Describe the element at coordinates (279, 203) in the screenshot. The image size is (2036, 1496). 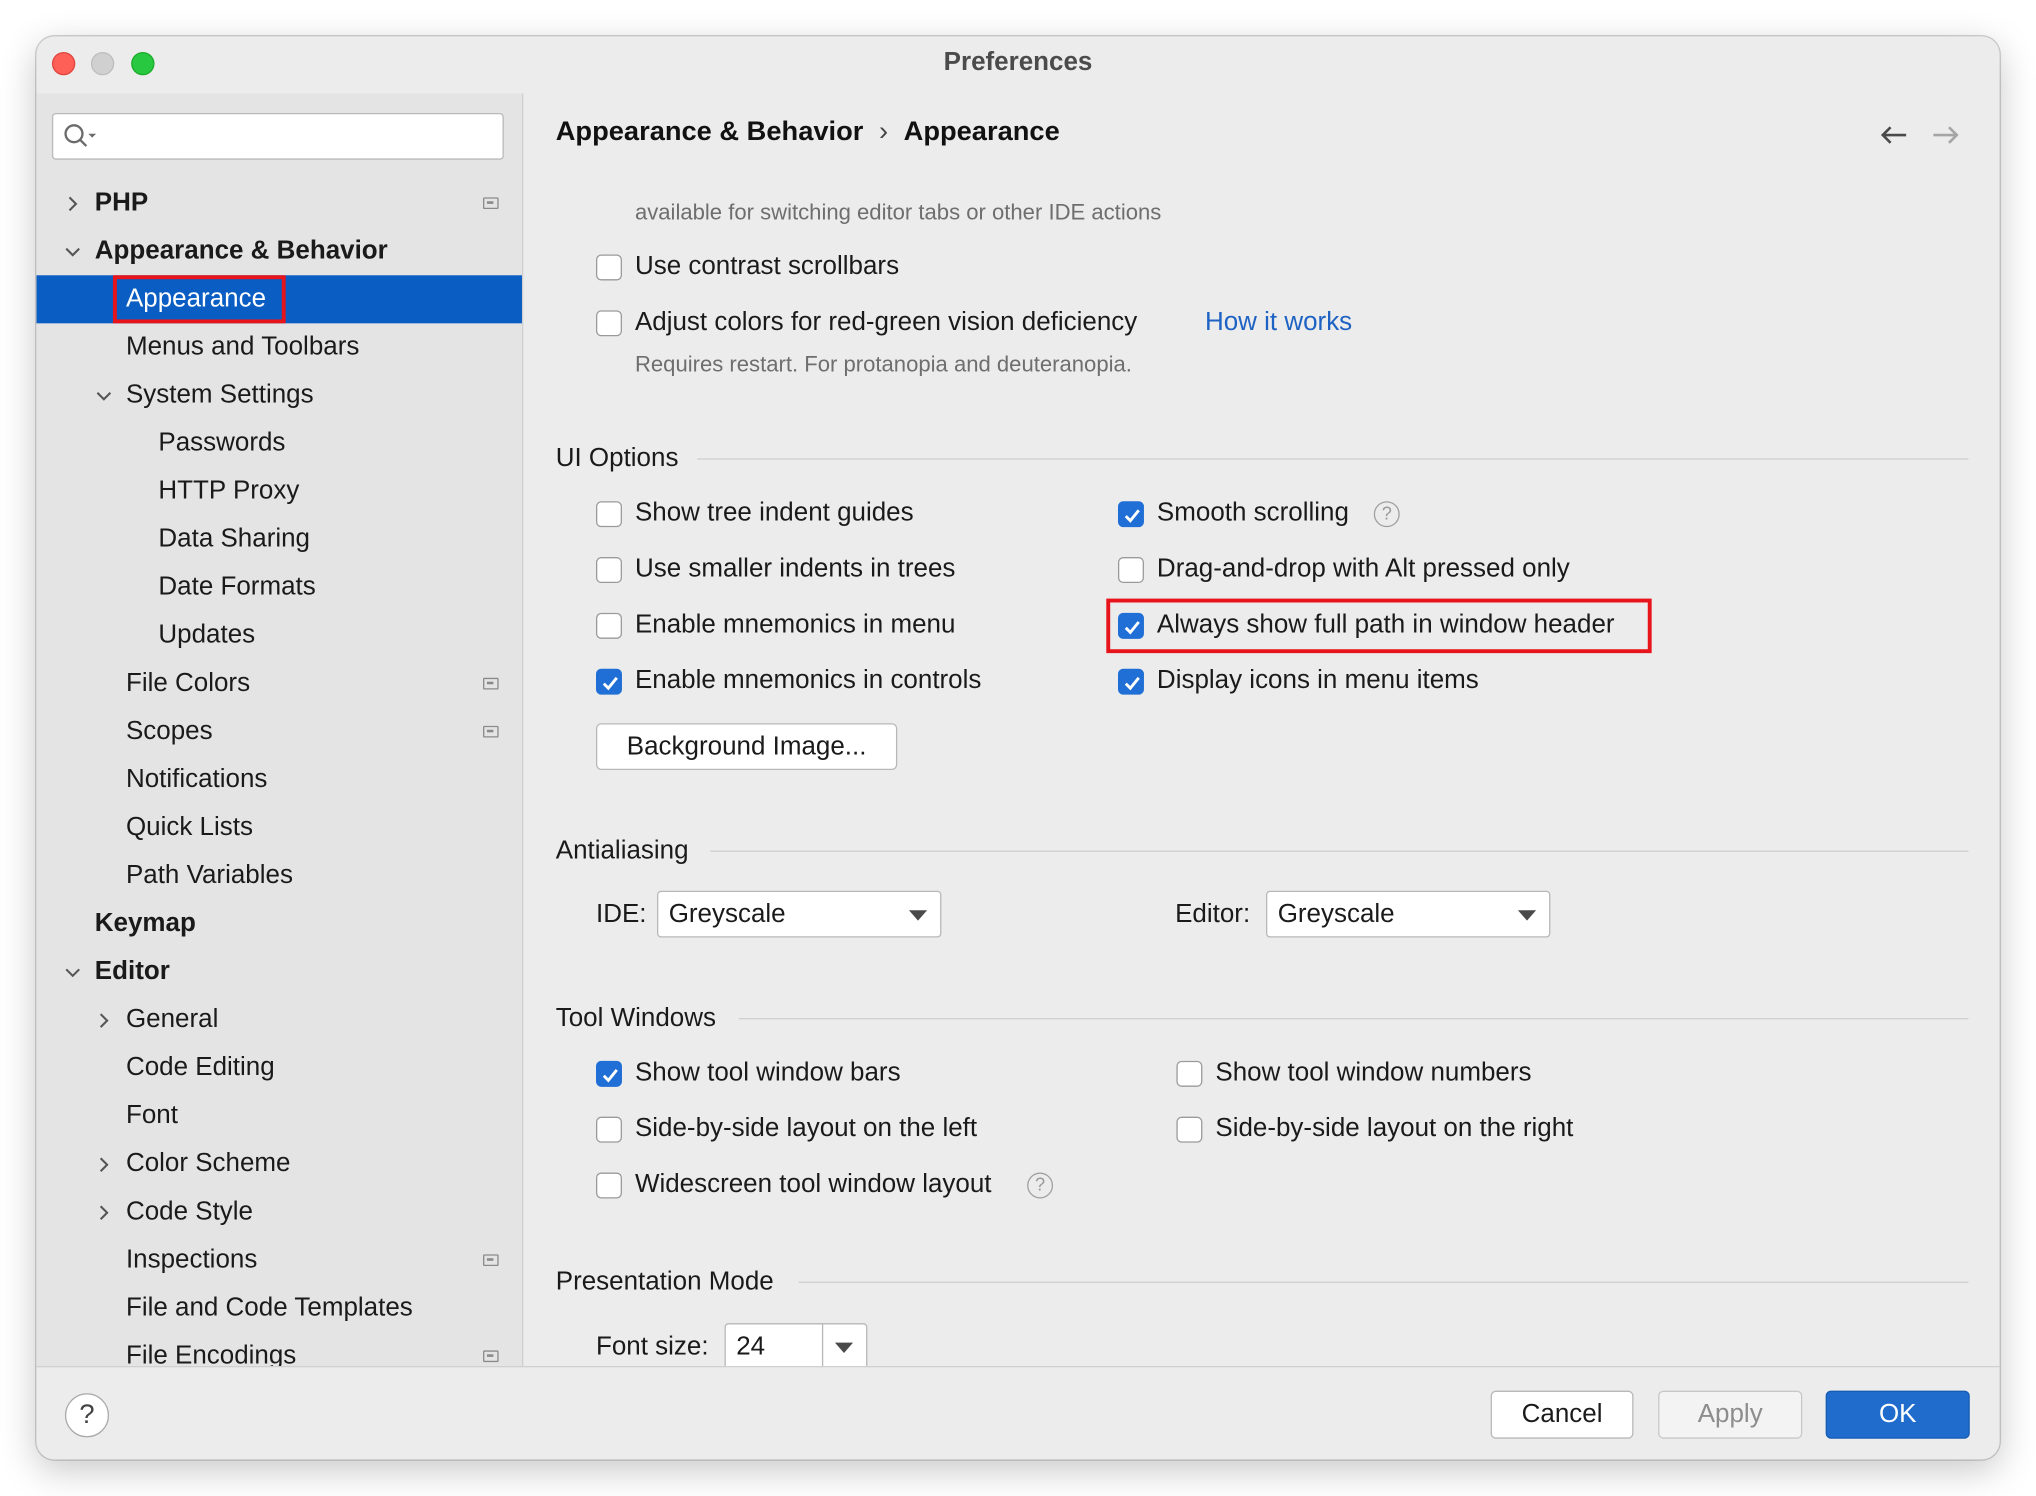
I see `tree-item-php: PHP` at that location.